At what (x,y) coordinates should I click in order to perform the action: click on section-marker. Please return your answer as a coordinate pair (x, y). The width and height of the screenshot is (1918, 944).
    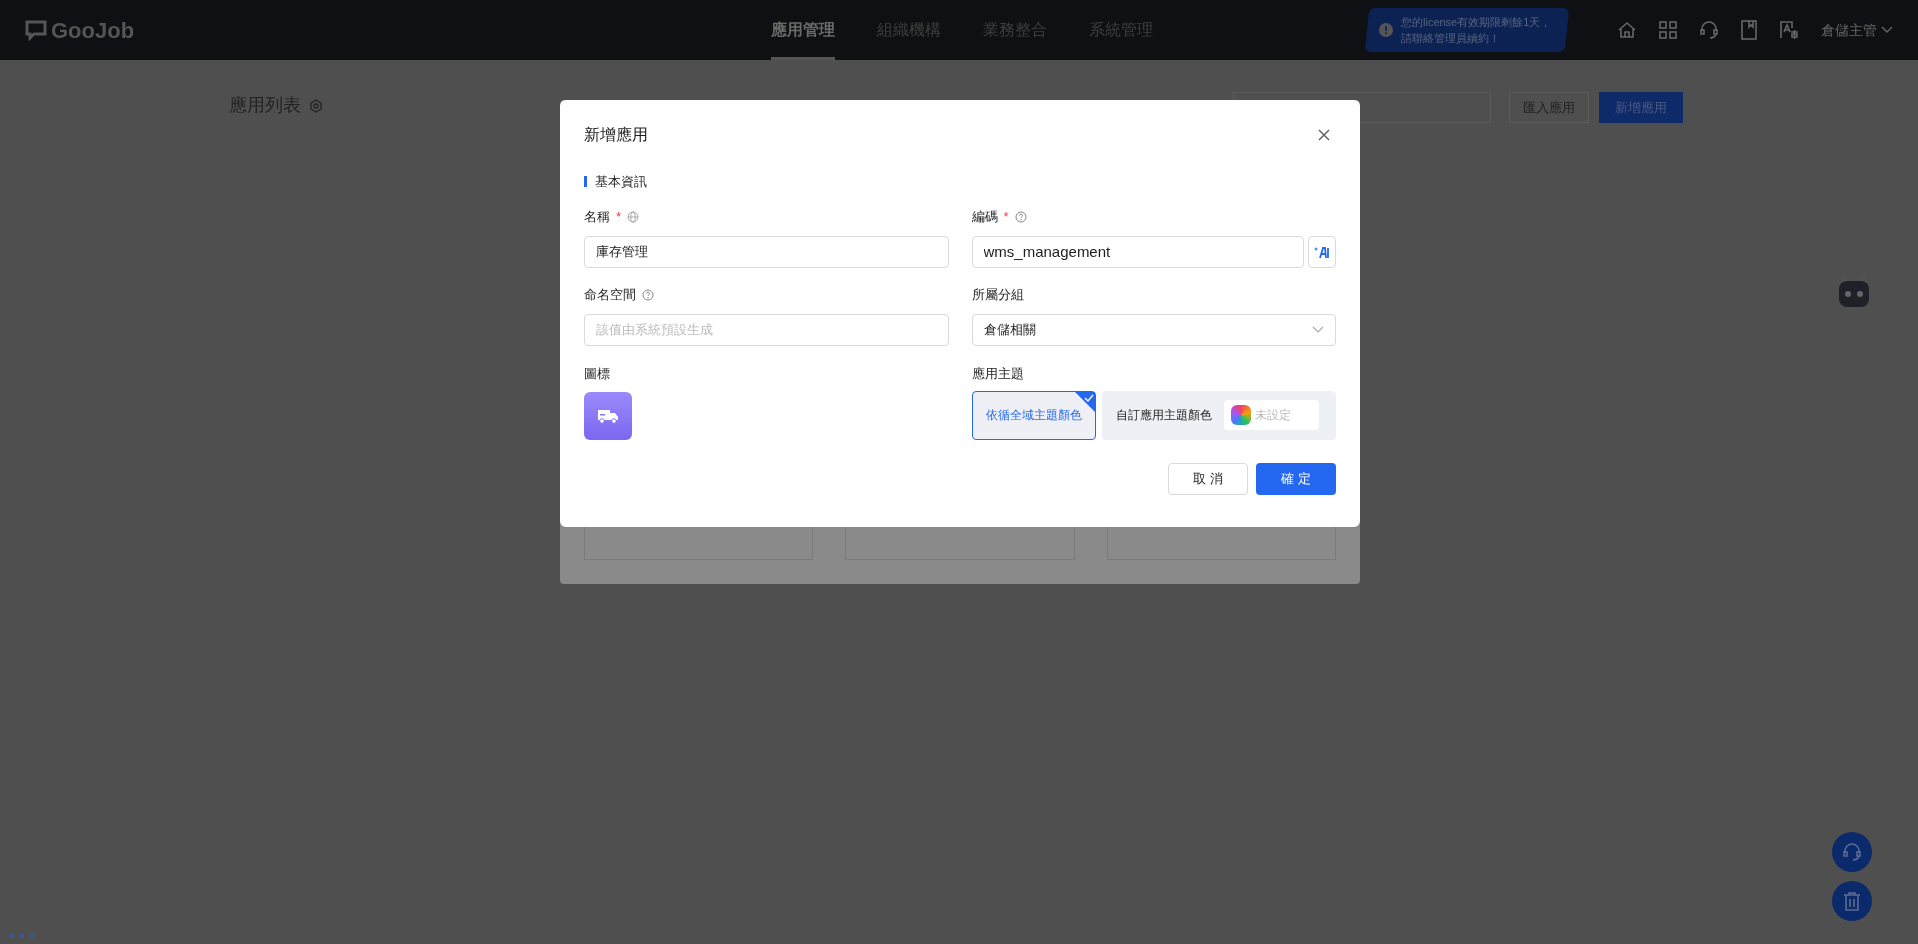
    Looking at the image, I should click on (585, 182).